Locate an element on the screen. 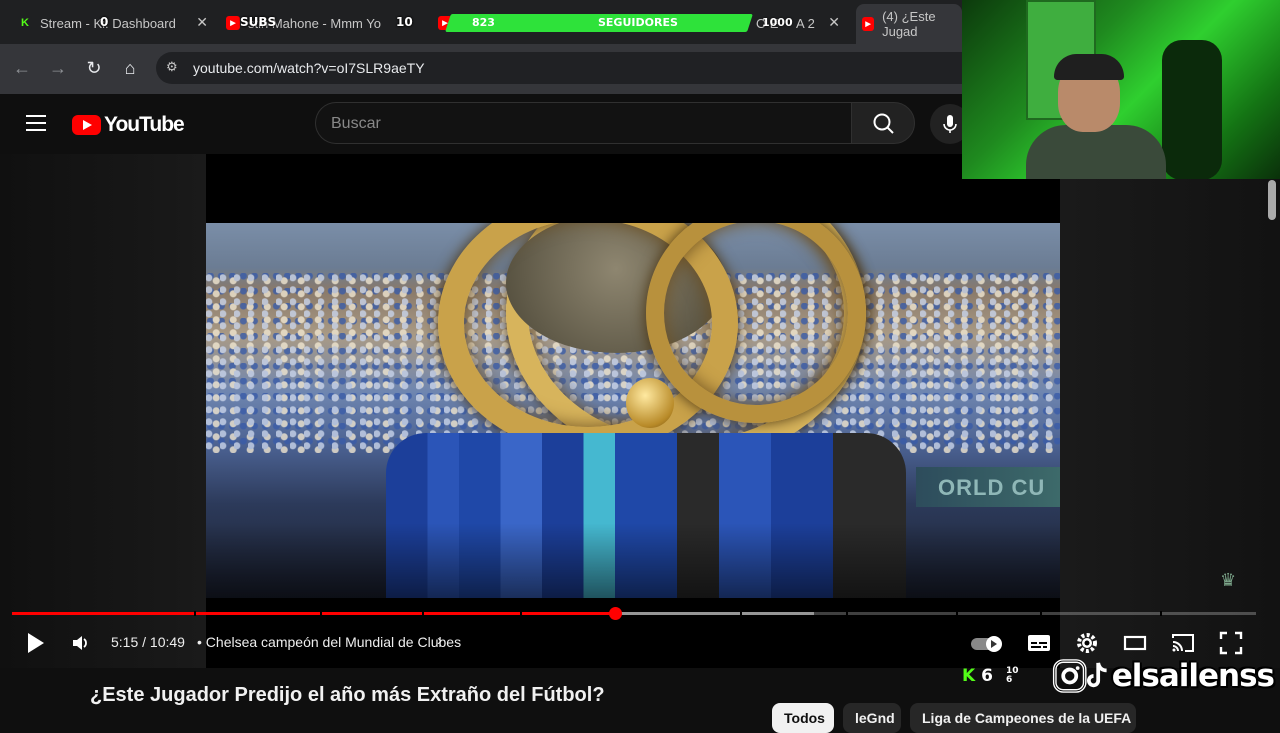 This screenshot has height=733, width=1280. menu-icon is located at coordinates (36, 123).